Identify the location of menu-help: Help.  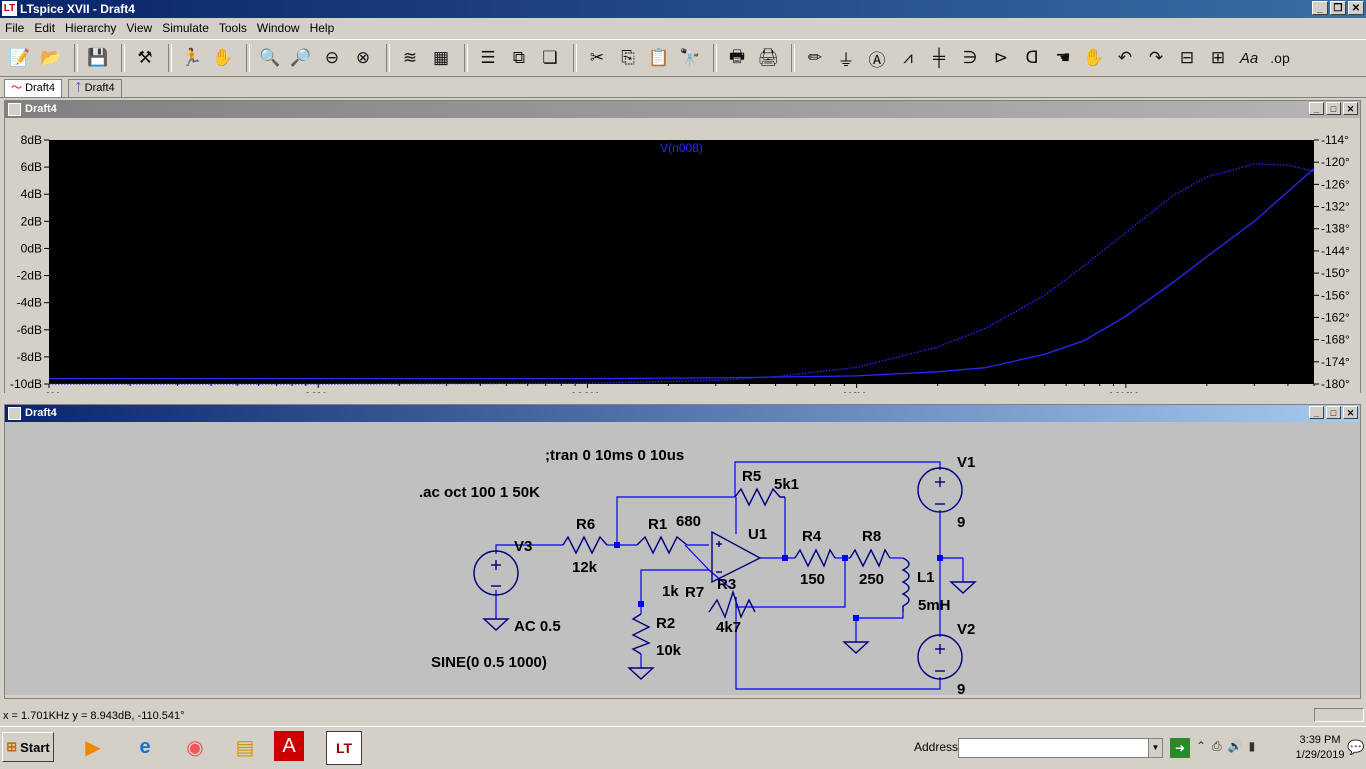
(322, 28).